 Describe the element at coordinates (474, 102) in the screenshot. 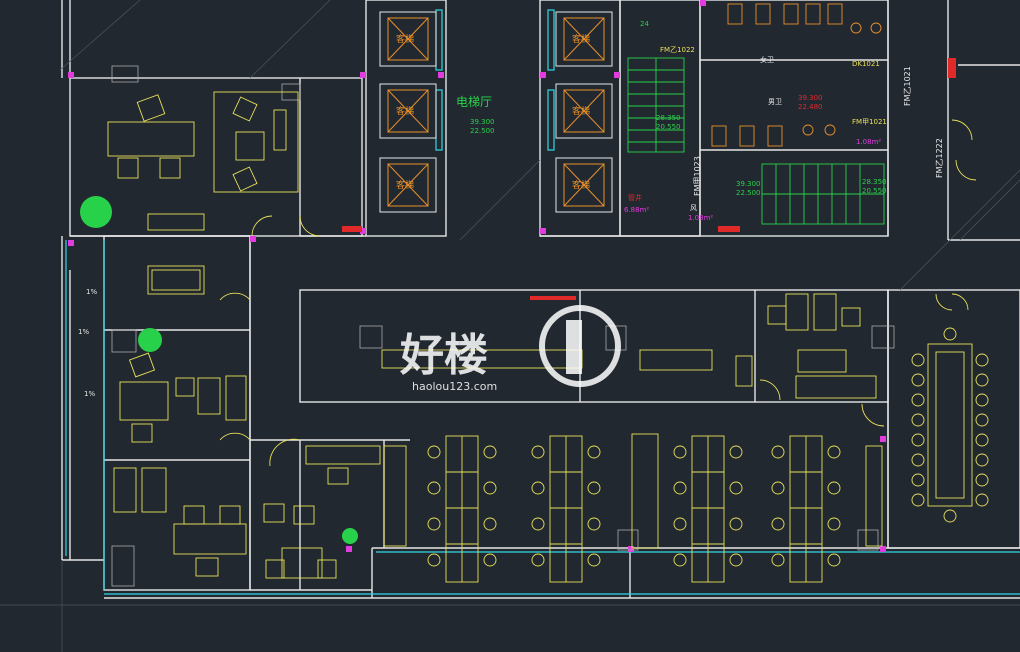

I see `elevator-hall-label: 电梯厅` at that location.